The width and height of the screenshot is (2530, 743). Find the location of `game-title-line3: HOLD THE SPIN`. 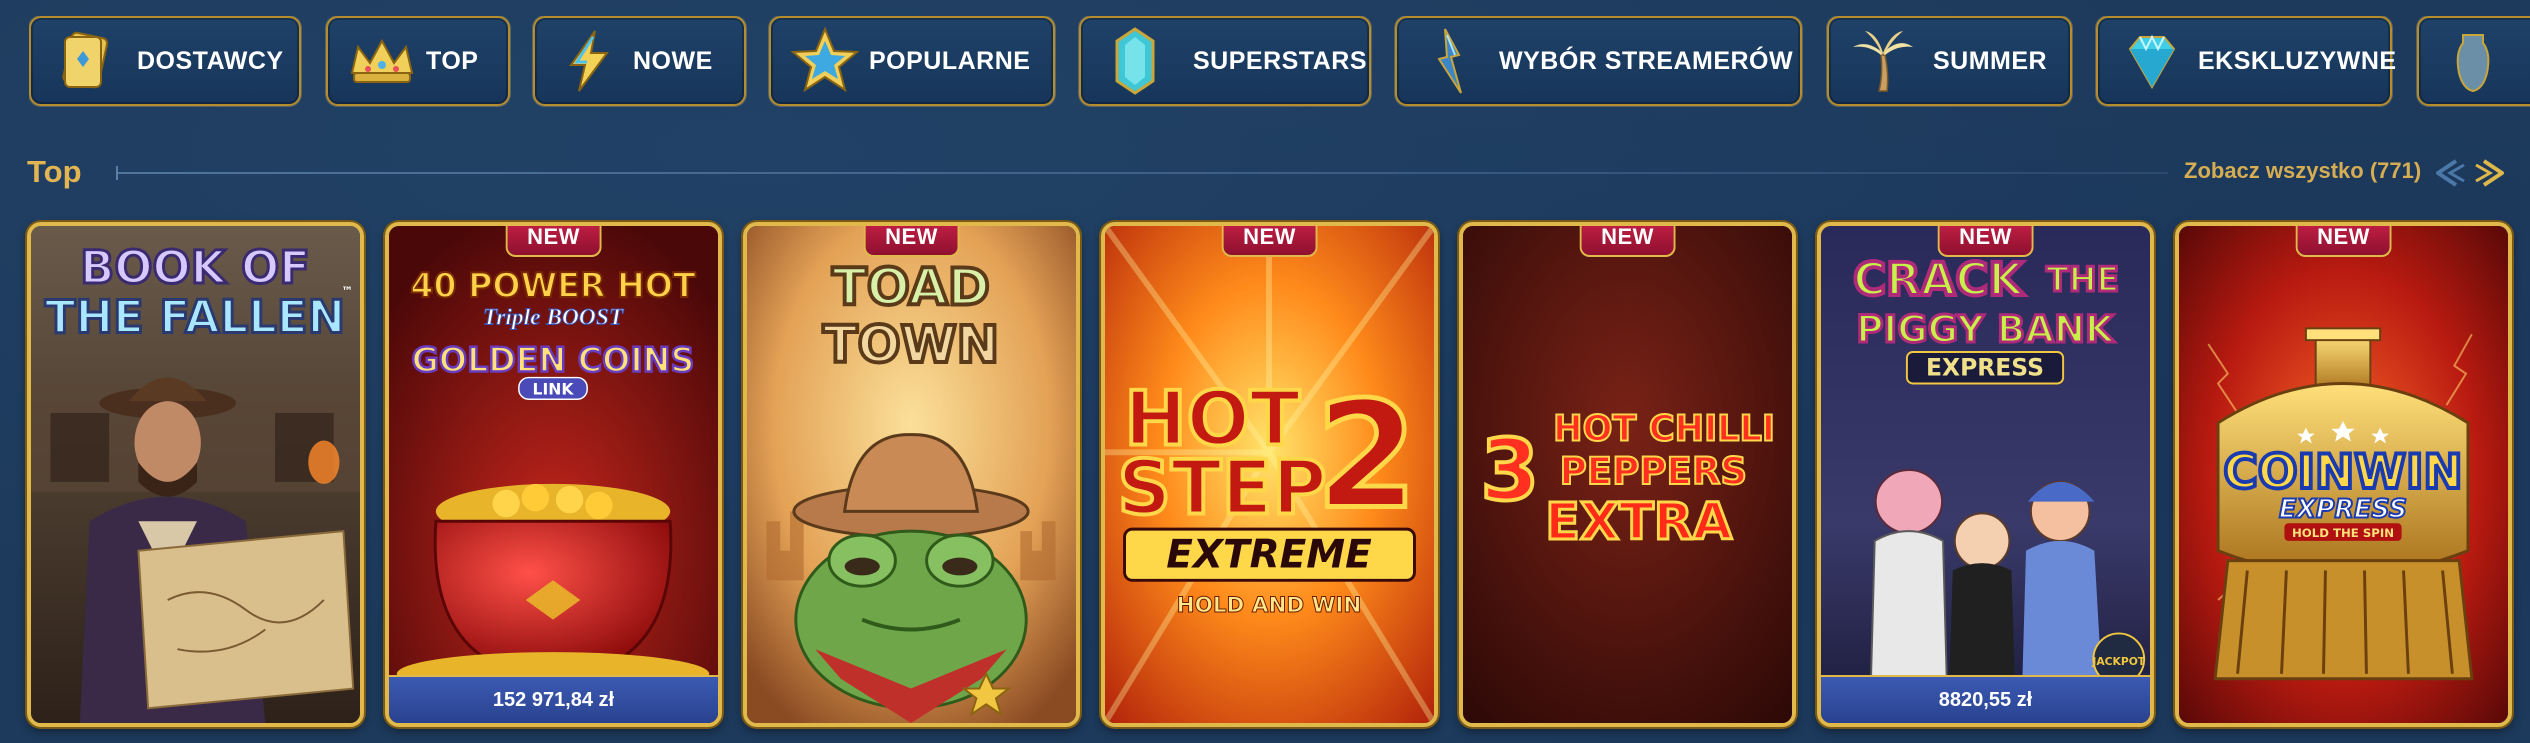

game-title-line3: HOLD THE SPIN is located at coordinates (2343, 533).